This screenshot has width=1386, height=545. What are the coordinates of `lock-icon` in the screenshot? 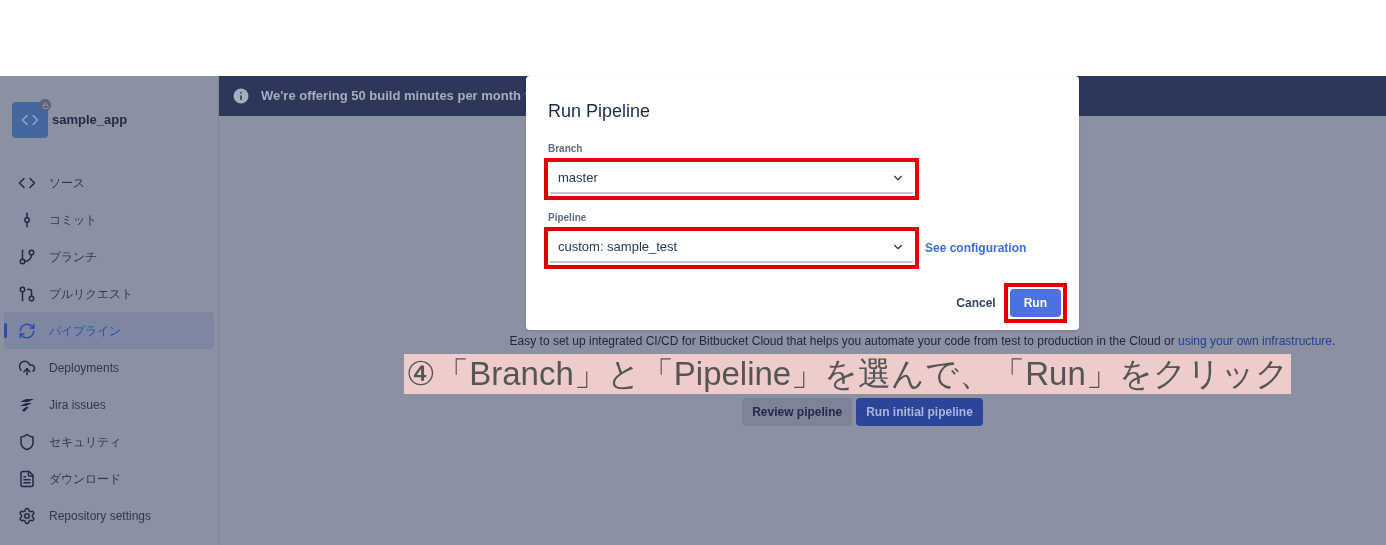 It's located at (45, 105).